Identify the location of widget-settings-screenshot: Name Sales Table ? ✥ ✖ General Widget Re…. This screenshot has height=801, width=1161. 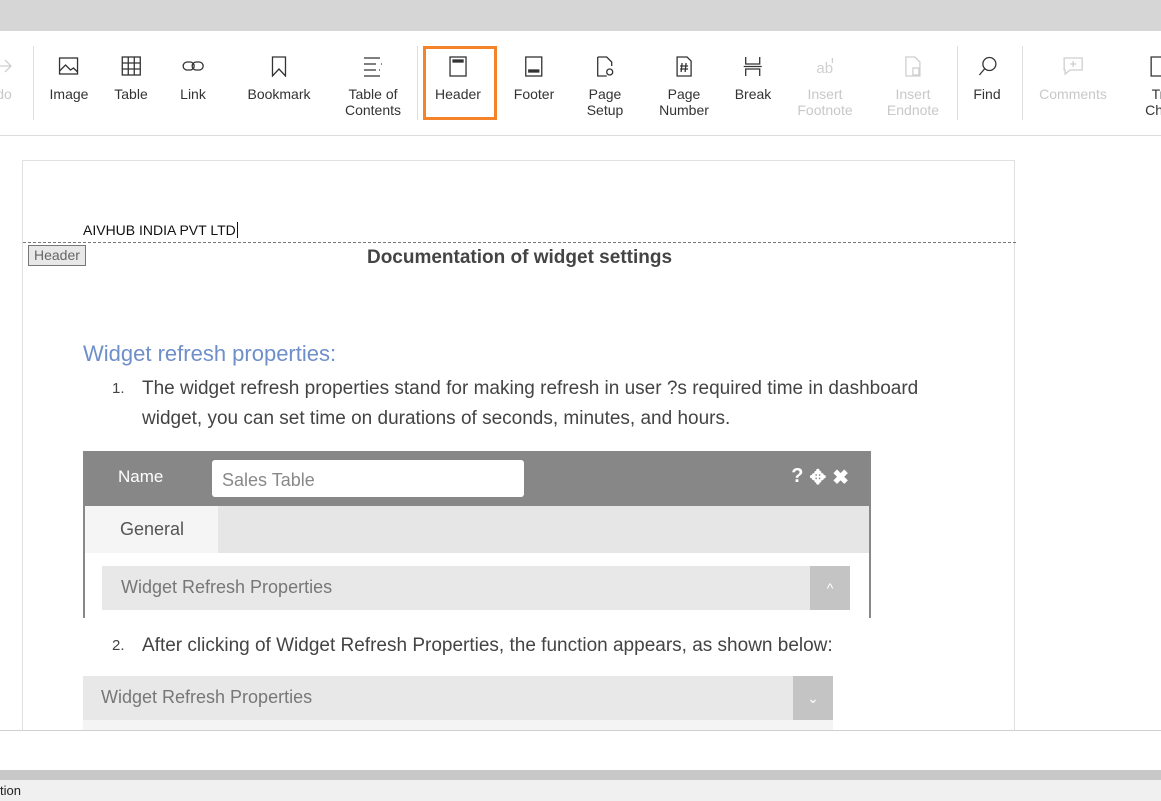
(477, 534).